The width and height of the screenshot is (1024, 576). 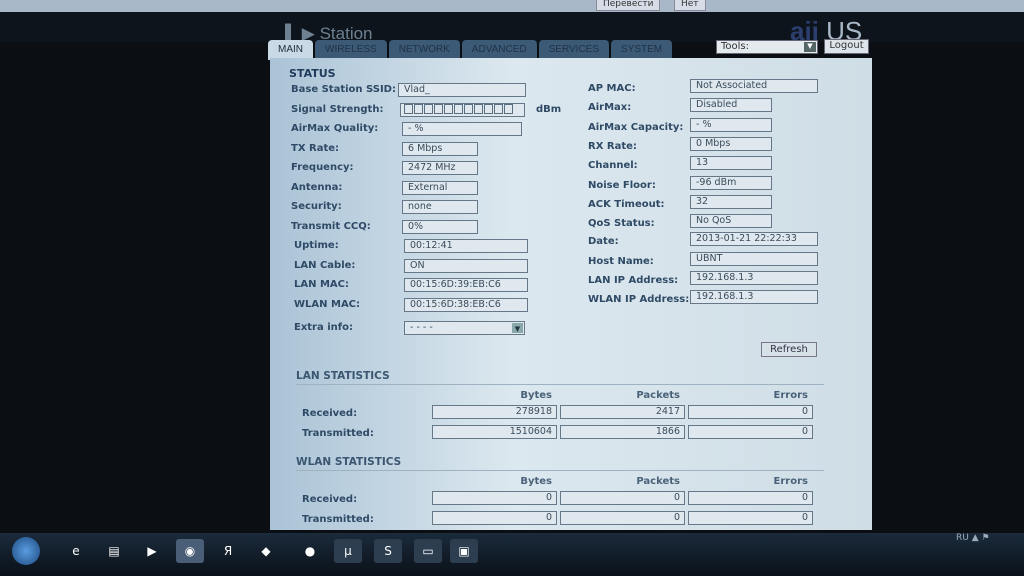 What do you see at coordinates (343, 376) in the screenshot?
I see `lan-stats-title: LAN STATISTICS` at bounding box center [343, 376].